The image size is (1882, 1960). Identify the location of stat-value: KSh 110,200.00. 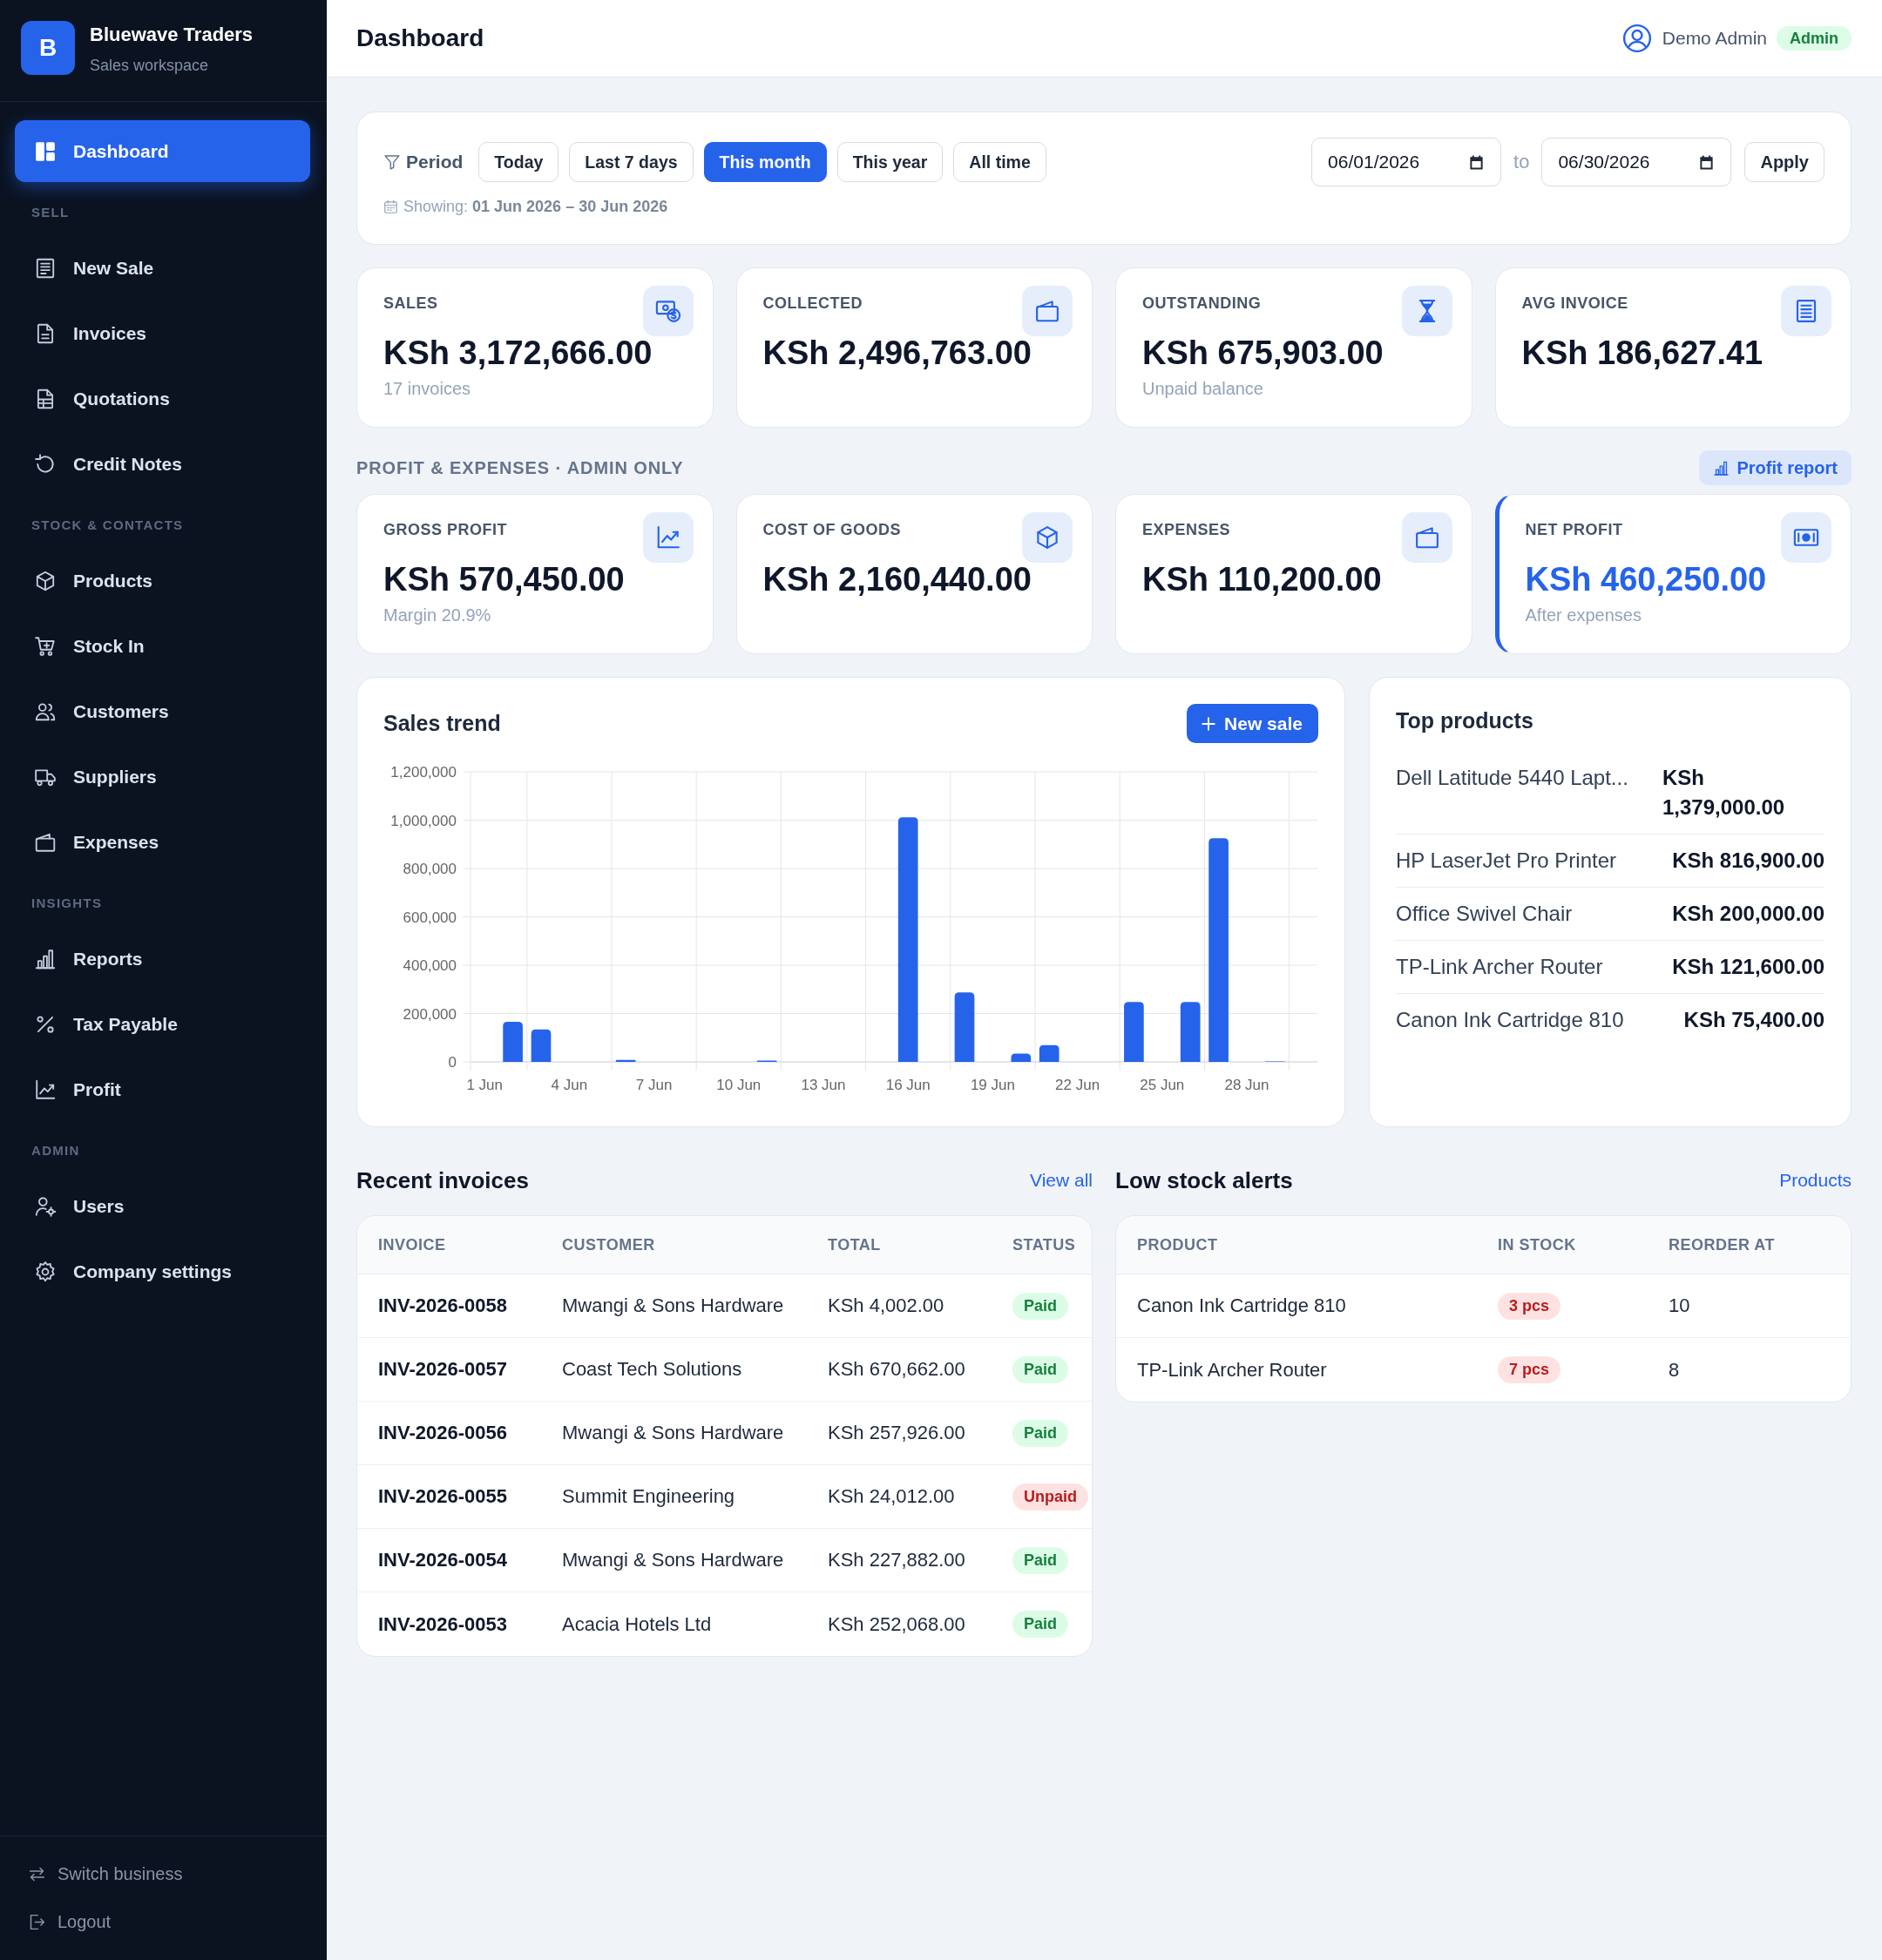
(1263, 579).